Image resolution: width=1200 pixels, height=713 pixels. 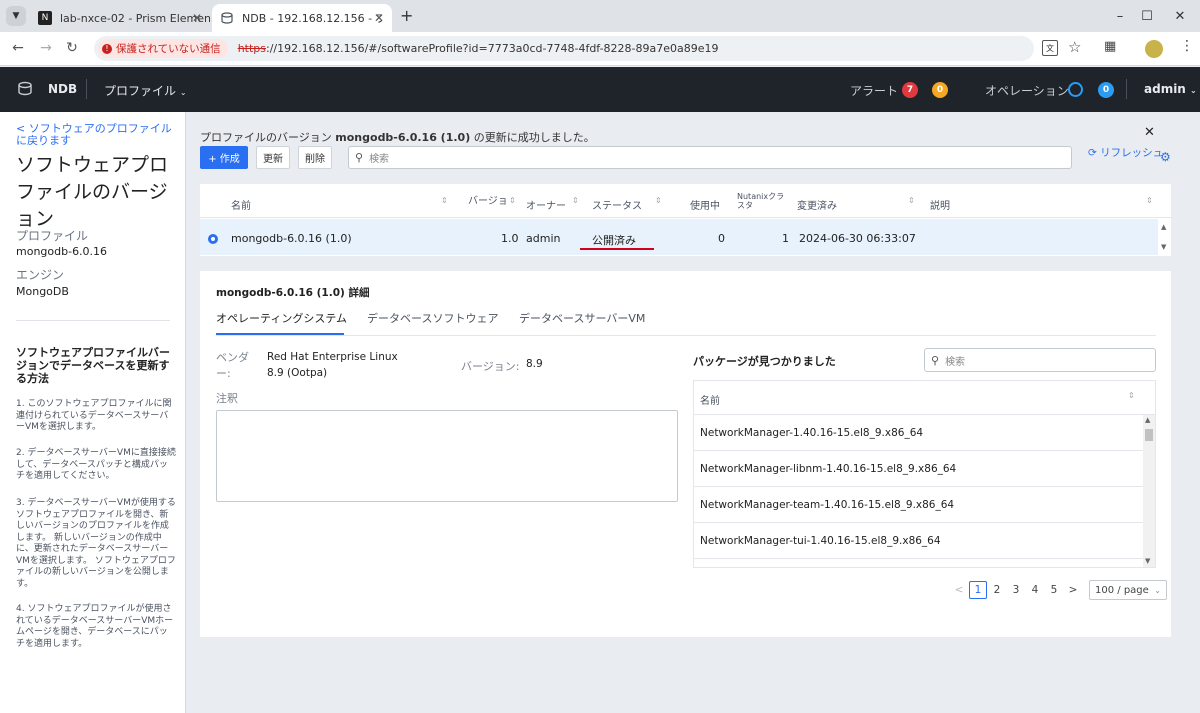 What do you see at coordinates (582, 318) in the screenshot?
I see `tab-database-server-vm: データベースサーバーVM` at bounding box center [582, 318].